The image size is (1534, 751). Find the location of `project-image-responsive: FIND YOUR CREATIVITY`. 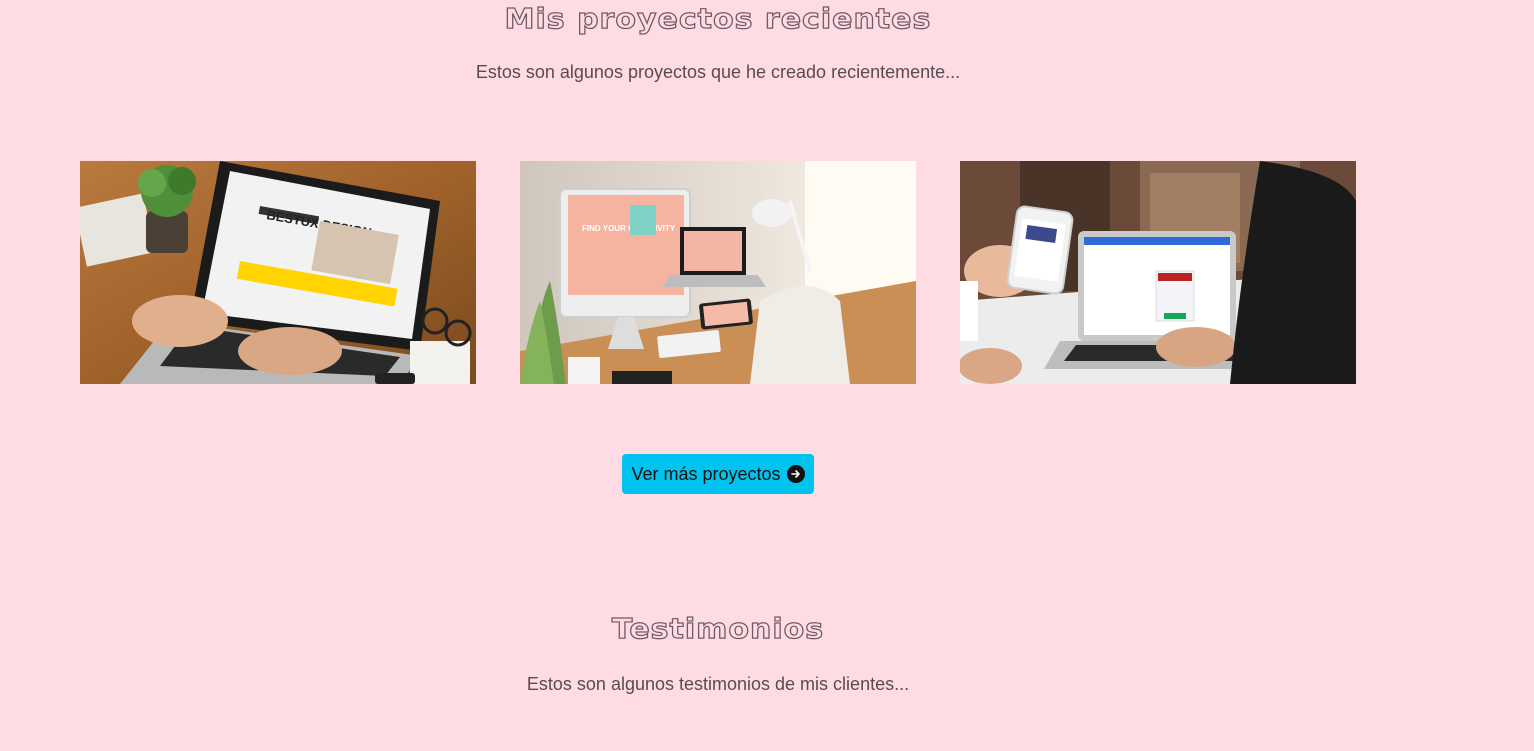

project-image-responsive: FIND YOUR CREATIVITY is located at coordinates (718, 272).